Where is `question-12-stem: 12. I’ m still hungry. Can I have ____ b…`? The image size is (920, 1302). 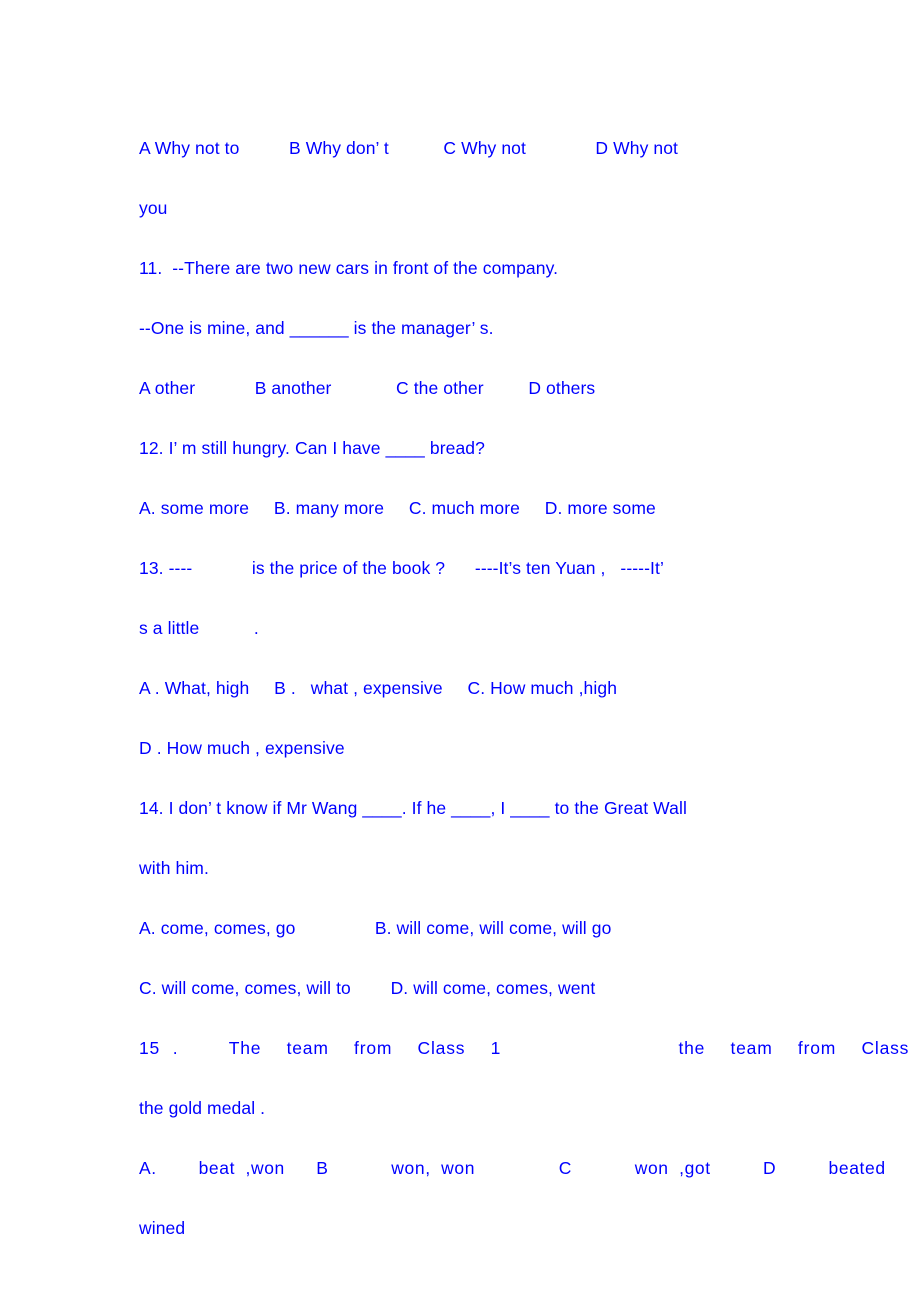 question-12-stem: 12. I’ m still hungry. Can I have ____ b… is located at coordinates (312, 448).